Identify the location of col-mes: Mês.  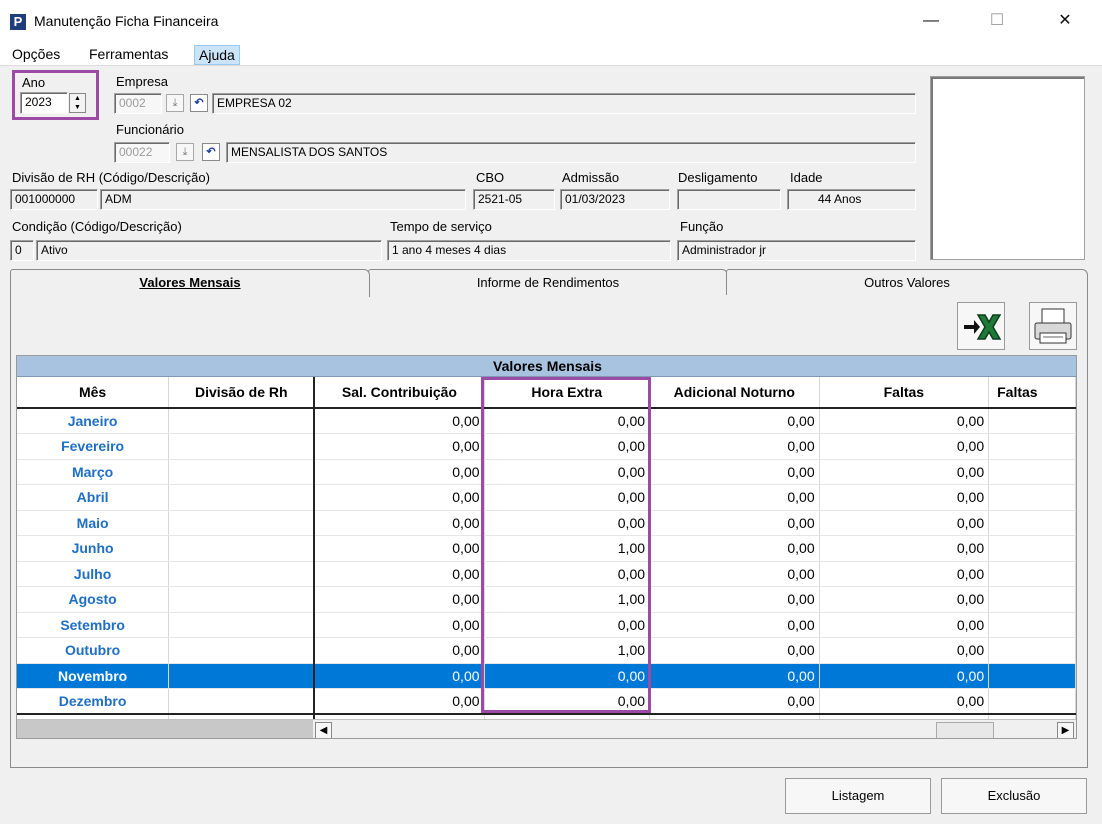
(93, 393).